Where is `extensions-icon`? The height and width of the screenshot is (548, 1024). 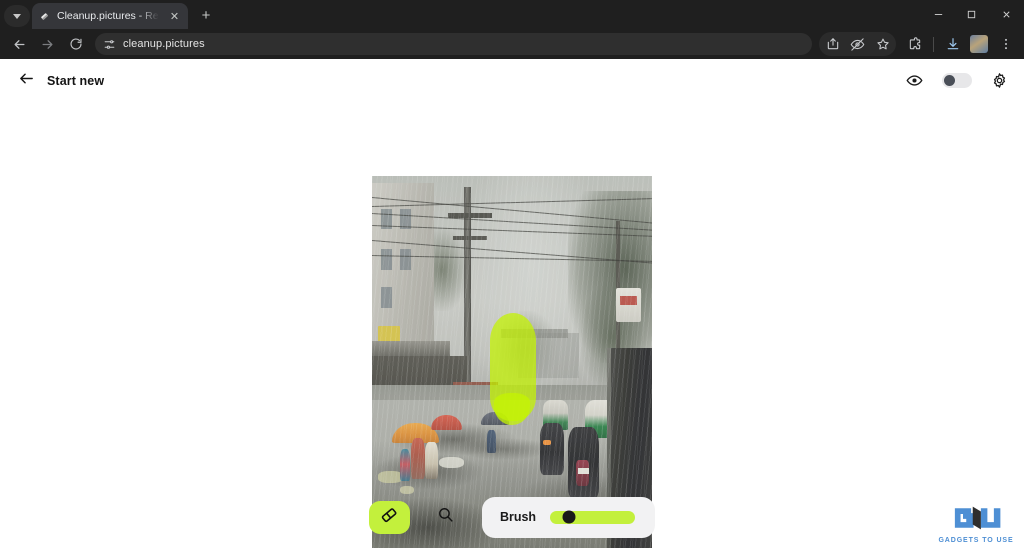
extensions-icon is located at coordinates (914, 44).